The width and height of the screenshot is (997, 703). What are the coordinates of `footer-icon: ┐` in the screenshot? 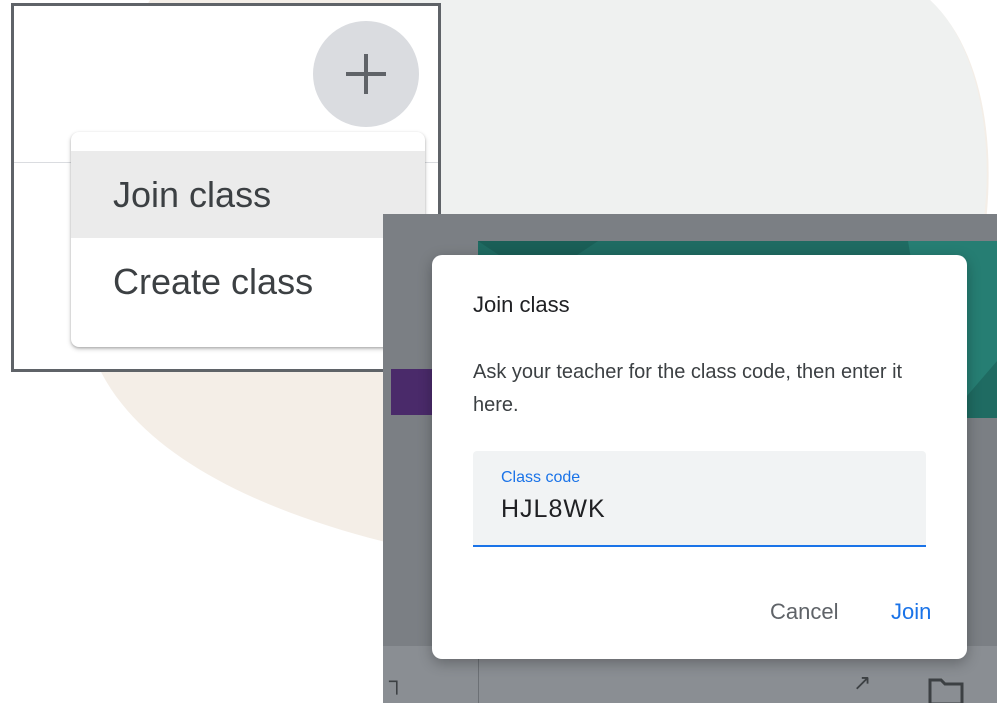 It's located at (397, 680).